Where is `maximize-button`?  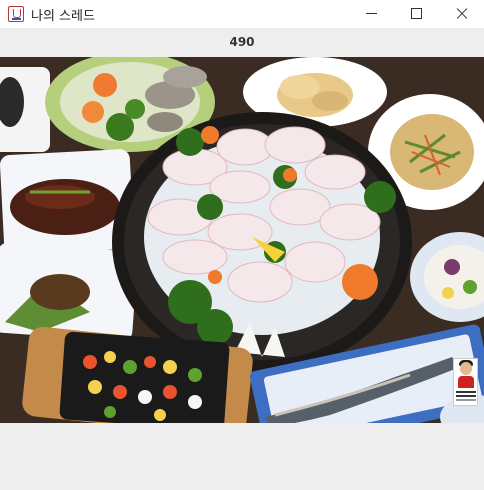 maximize-button is located at coordinates (416, 14).